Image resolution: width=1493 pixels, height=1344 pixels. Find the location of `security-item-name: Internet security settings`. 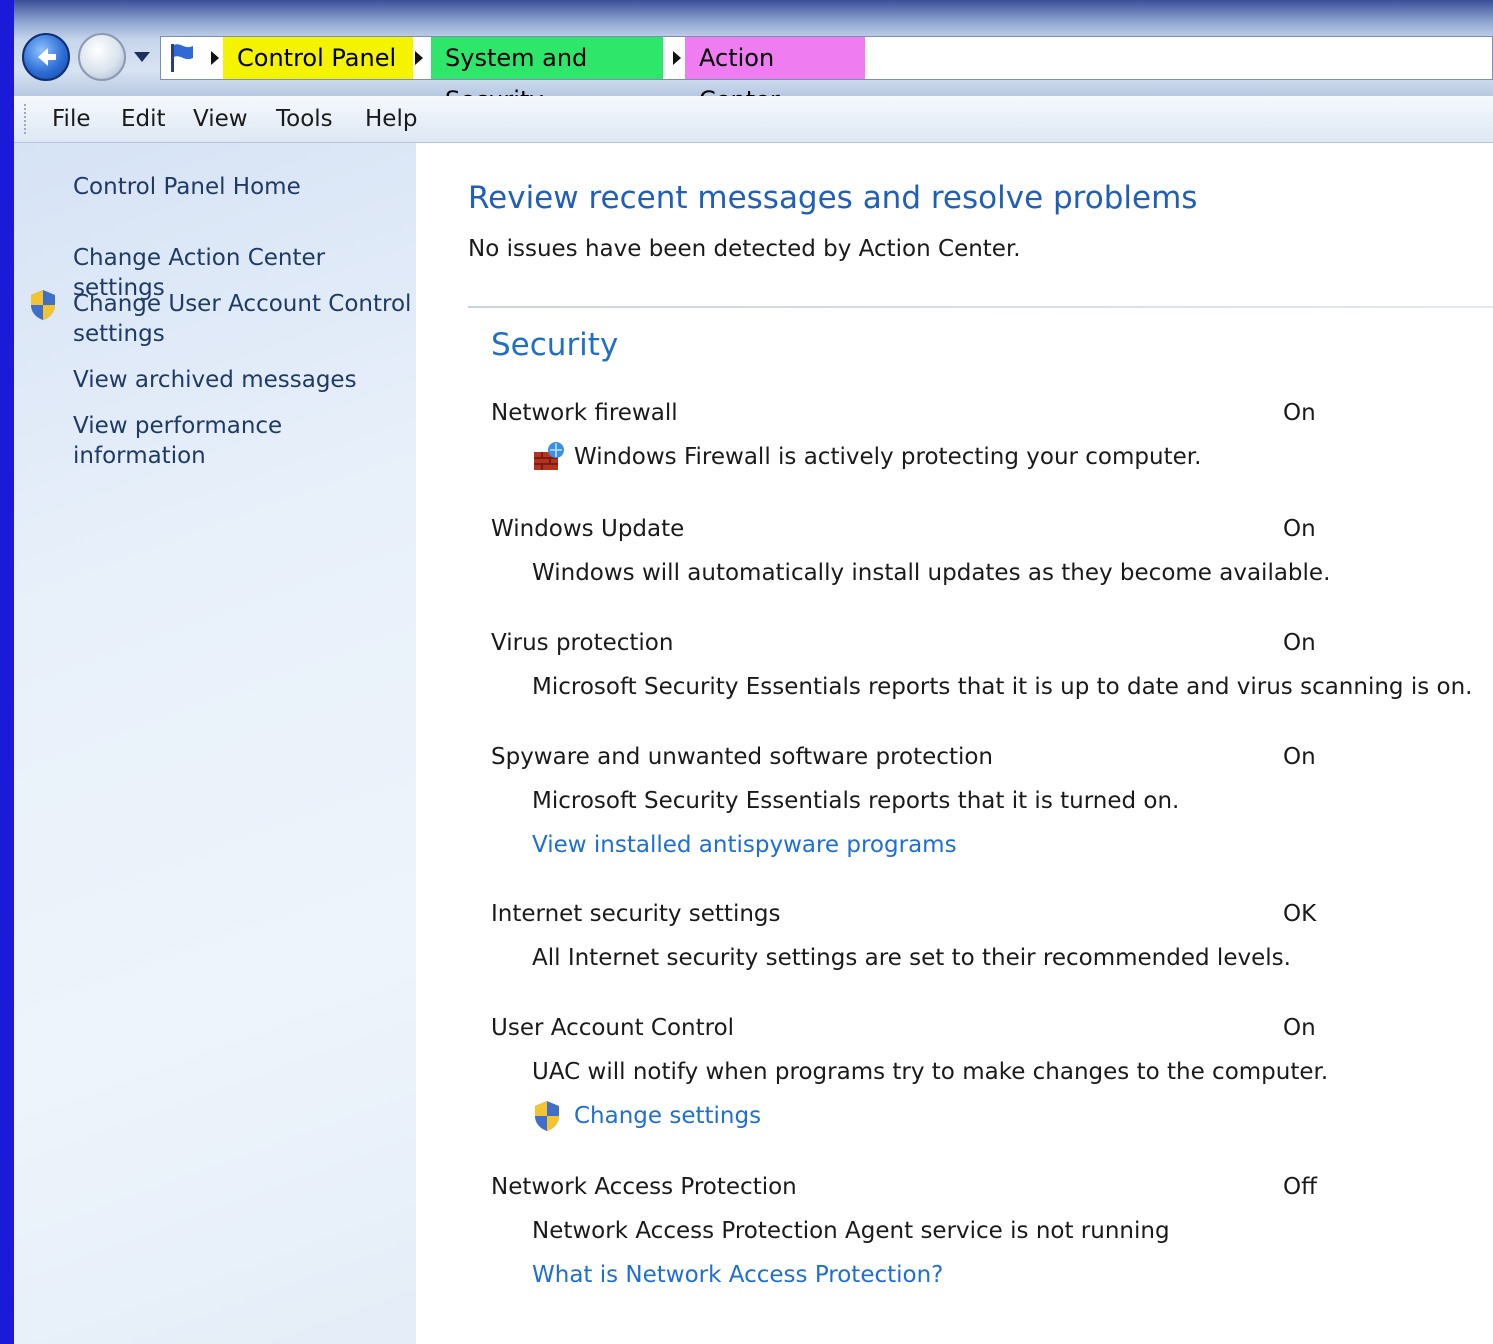

security-item-name: Internet security settings is located at coordinates (636, 914).